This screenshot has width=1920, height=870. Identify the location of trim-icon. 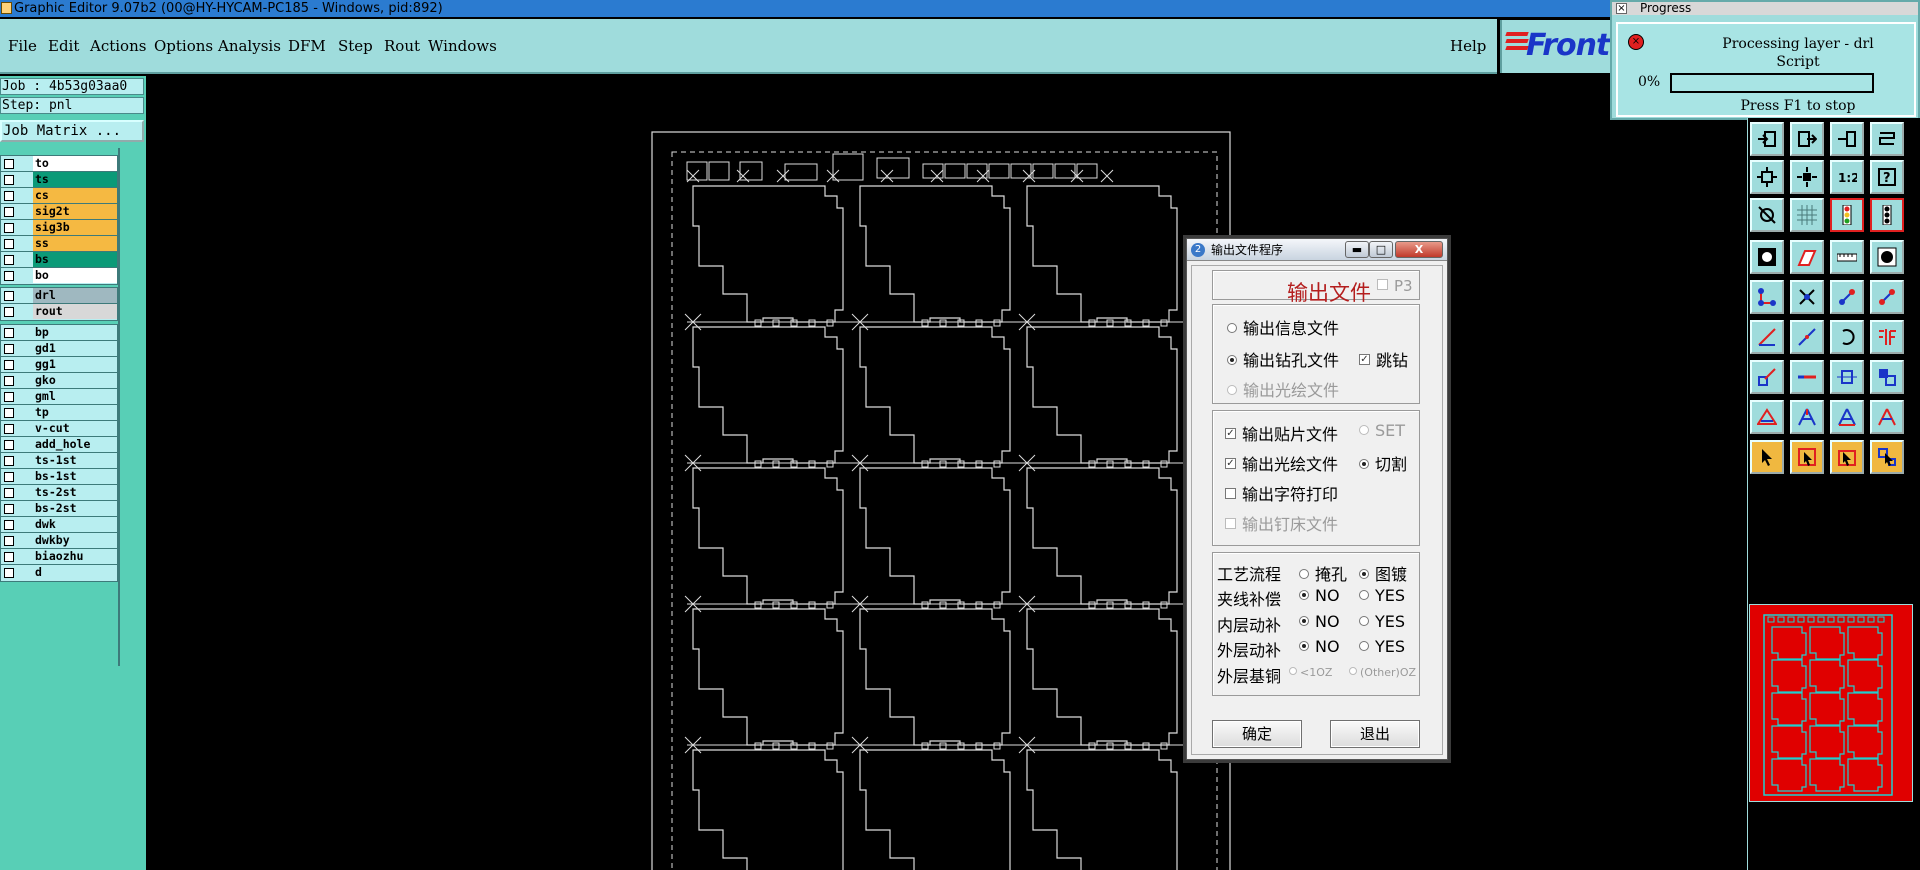
(1807, 377).